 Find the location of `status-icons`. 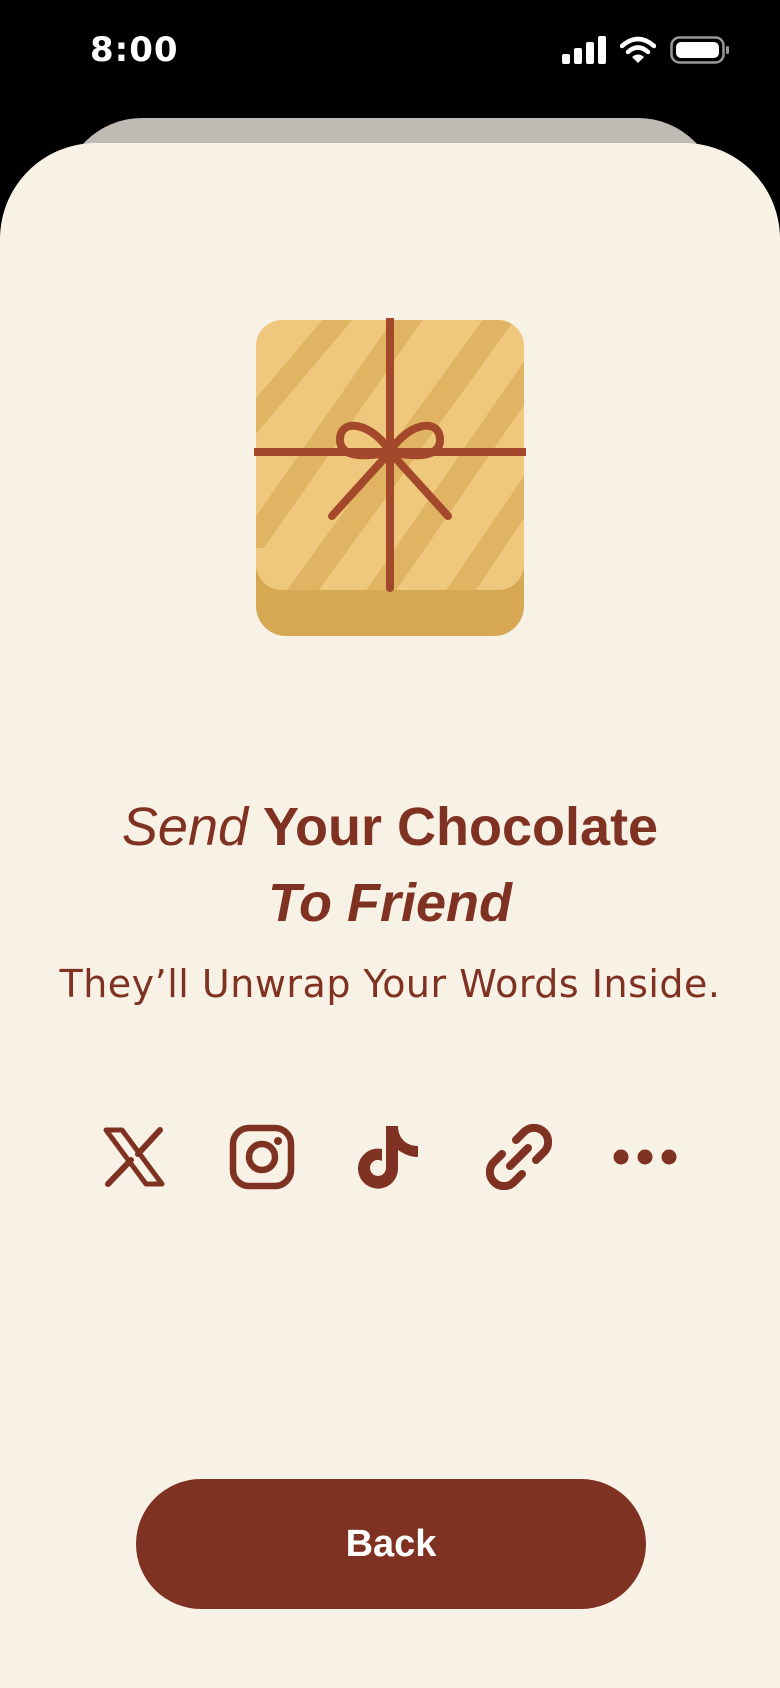

status-icons is located at coordinates (646, 50).